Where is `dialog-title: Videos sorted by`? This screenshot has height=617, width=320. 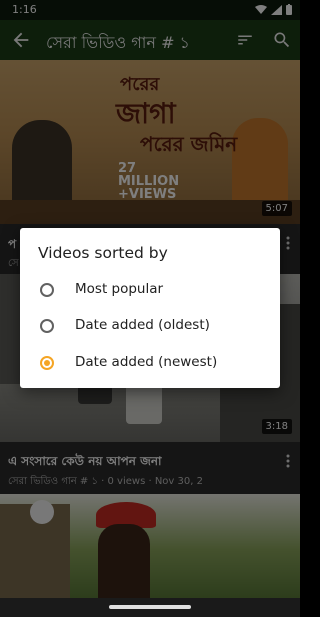 dialog-title: Videos sorted by is located at coordinates (103, 253).